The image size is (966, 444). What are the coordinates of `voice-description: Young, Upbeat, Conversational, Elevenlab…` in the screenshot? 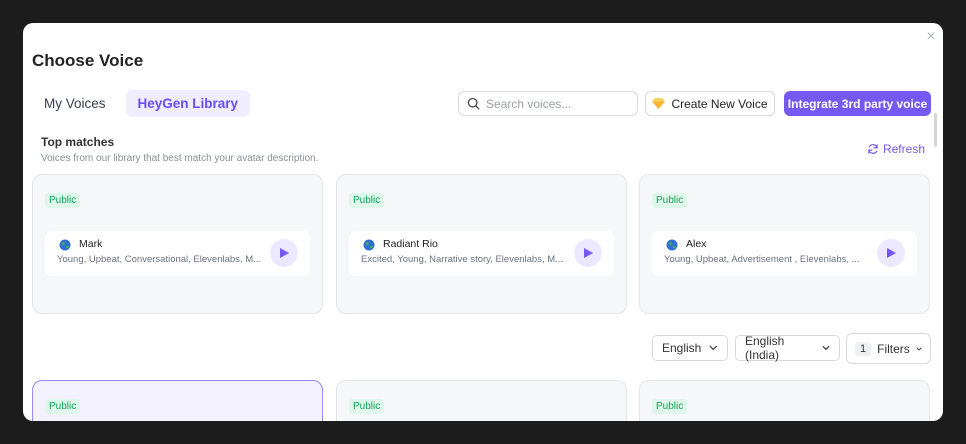 It's located at (159, 259).